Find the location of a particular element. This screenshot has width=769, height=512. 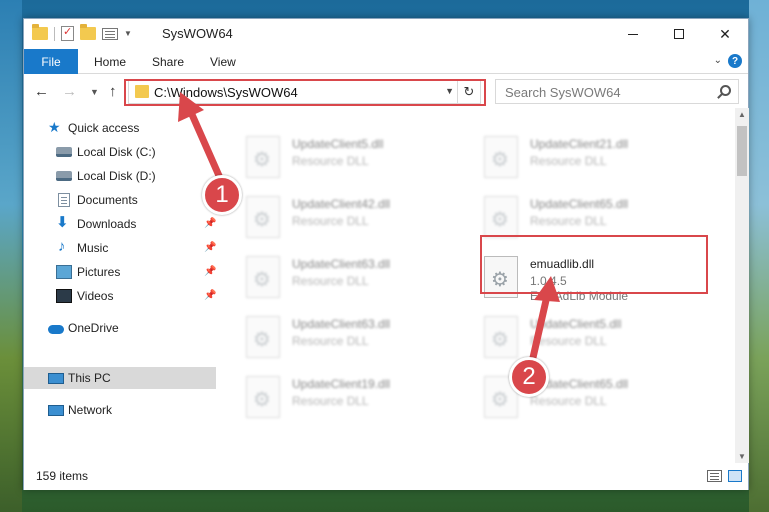

sidebar-item-label: This PC is located at coordinates (89, 378).